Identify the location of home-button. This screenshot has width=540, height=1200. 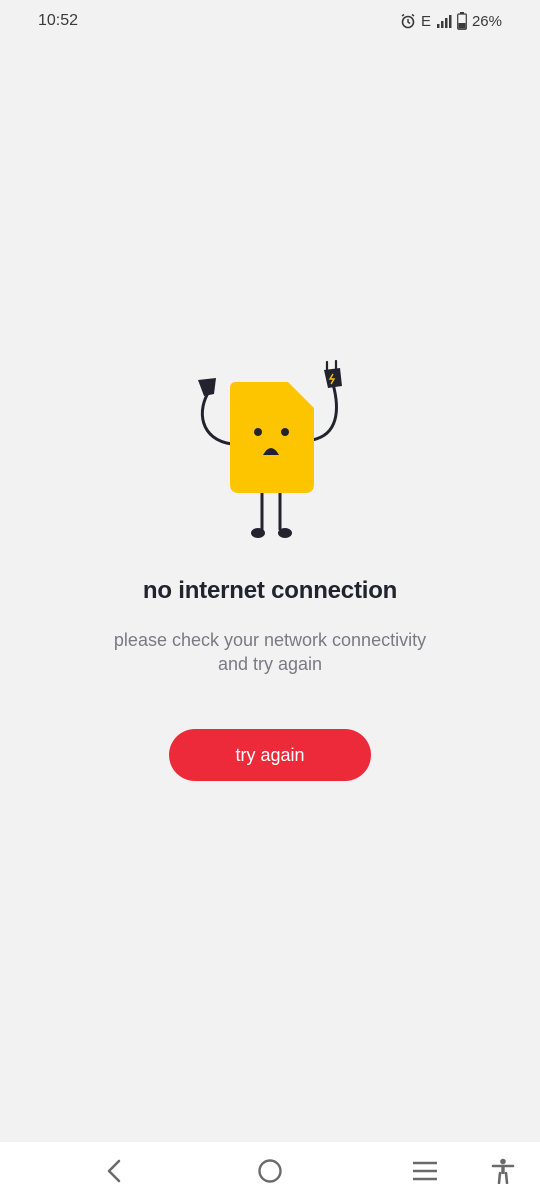
(270, 1171).